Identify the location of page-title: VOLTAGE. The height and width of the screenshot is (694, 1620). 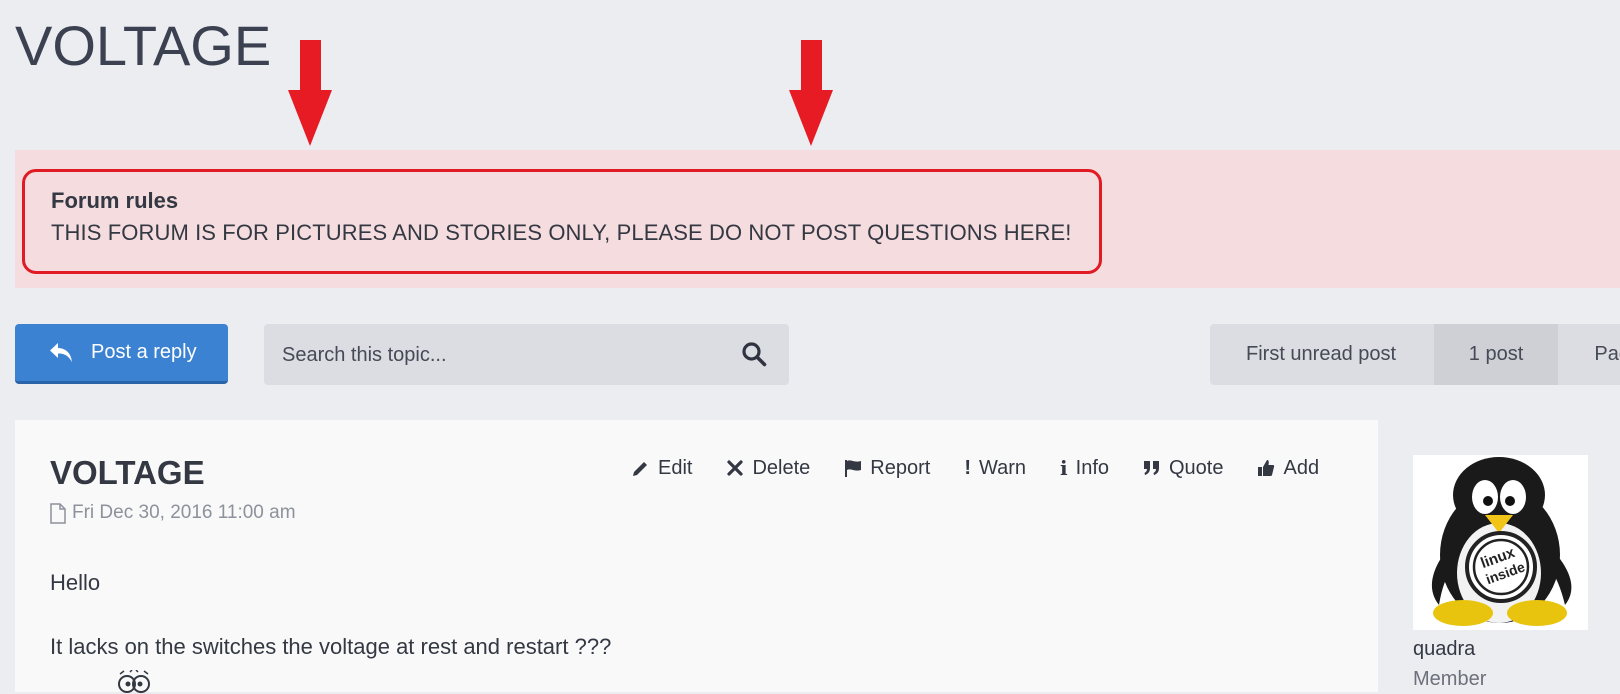
(143, 45).